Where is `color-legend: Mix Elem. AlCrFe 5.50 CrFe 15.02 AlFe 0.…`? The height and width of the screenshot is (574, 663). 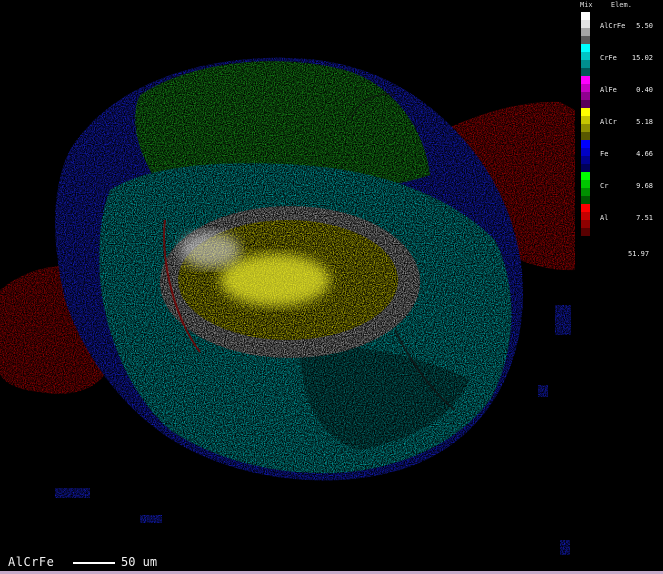
color-legend: Mix Elem. AlCrFe 5.50 CrFe 15.02 AlFe 0.… is located at coordinates (620, 134).